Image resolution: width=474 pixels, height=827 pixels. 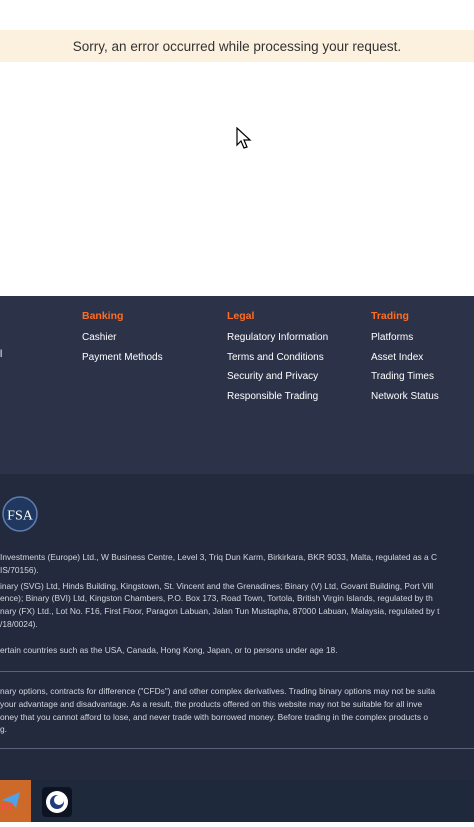 I want to click on top-bar, so click(x=237, y=15).